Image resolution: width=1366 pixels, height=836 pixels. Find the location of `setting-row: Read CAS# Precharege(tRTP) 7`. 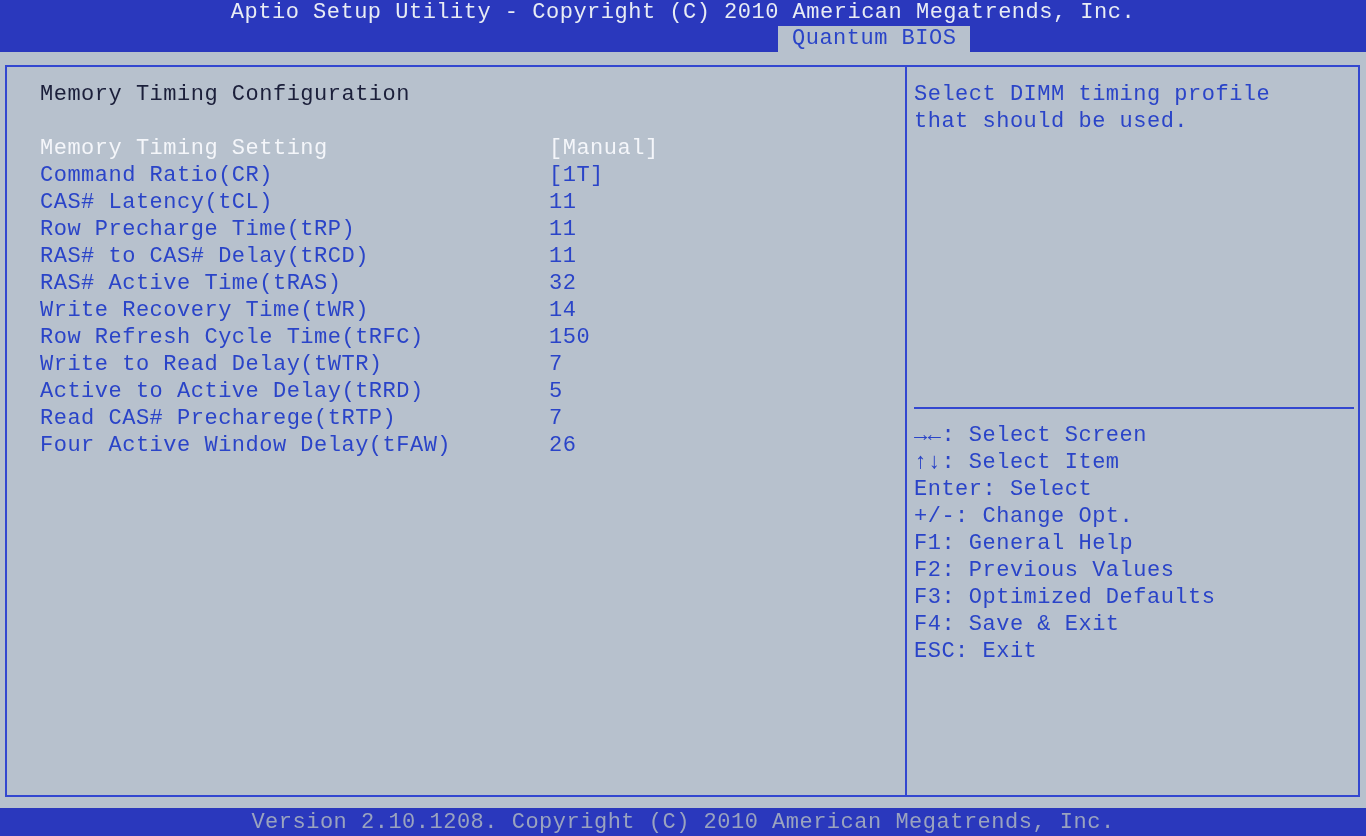

setting-row: Read CAS# Precharege(tRTP) 7 is located at coordinates (472, 418).